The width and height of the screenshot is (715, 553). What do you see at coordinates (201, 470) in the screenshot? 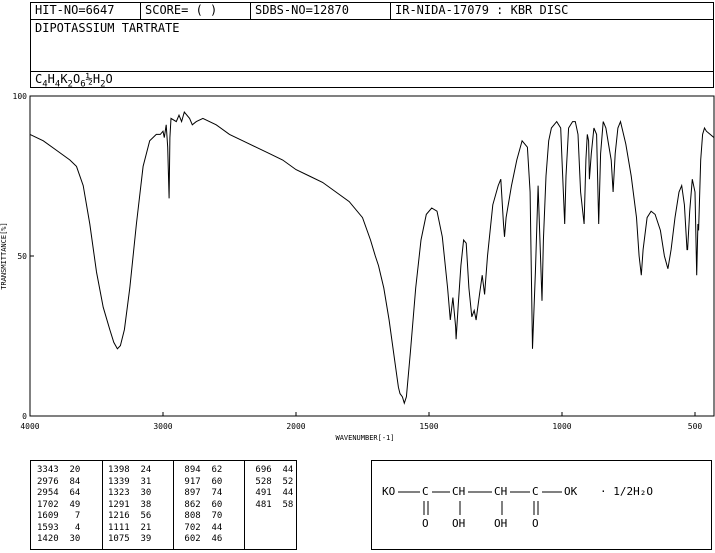
I see `peak-entry: 894 62` at bounding box center [201, 470].